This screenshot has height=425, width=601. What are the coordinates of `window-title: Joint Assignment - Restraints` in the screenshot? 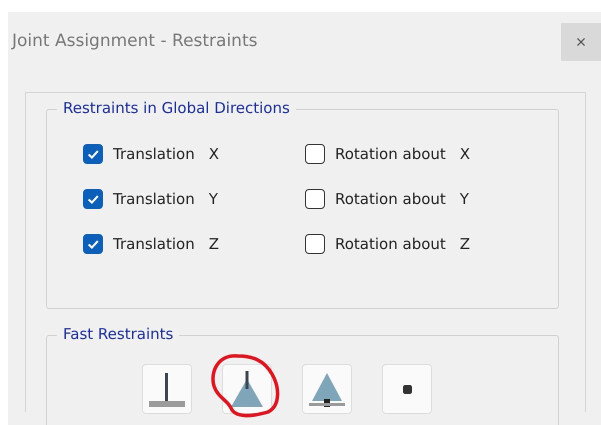 It's located at (135, 41).